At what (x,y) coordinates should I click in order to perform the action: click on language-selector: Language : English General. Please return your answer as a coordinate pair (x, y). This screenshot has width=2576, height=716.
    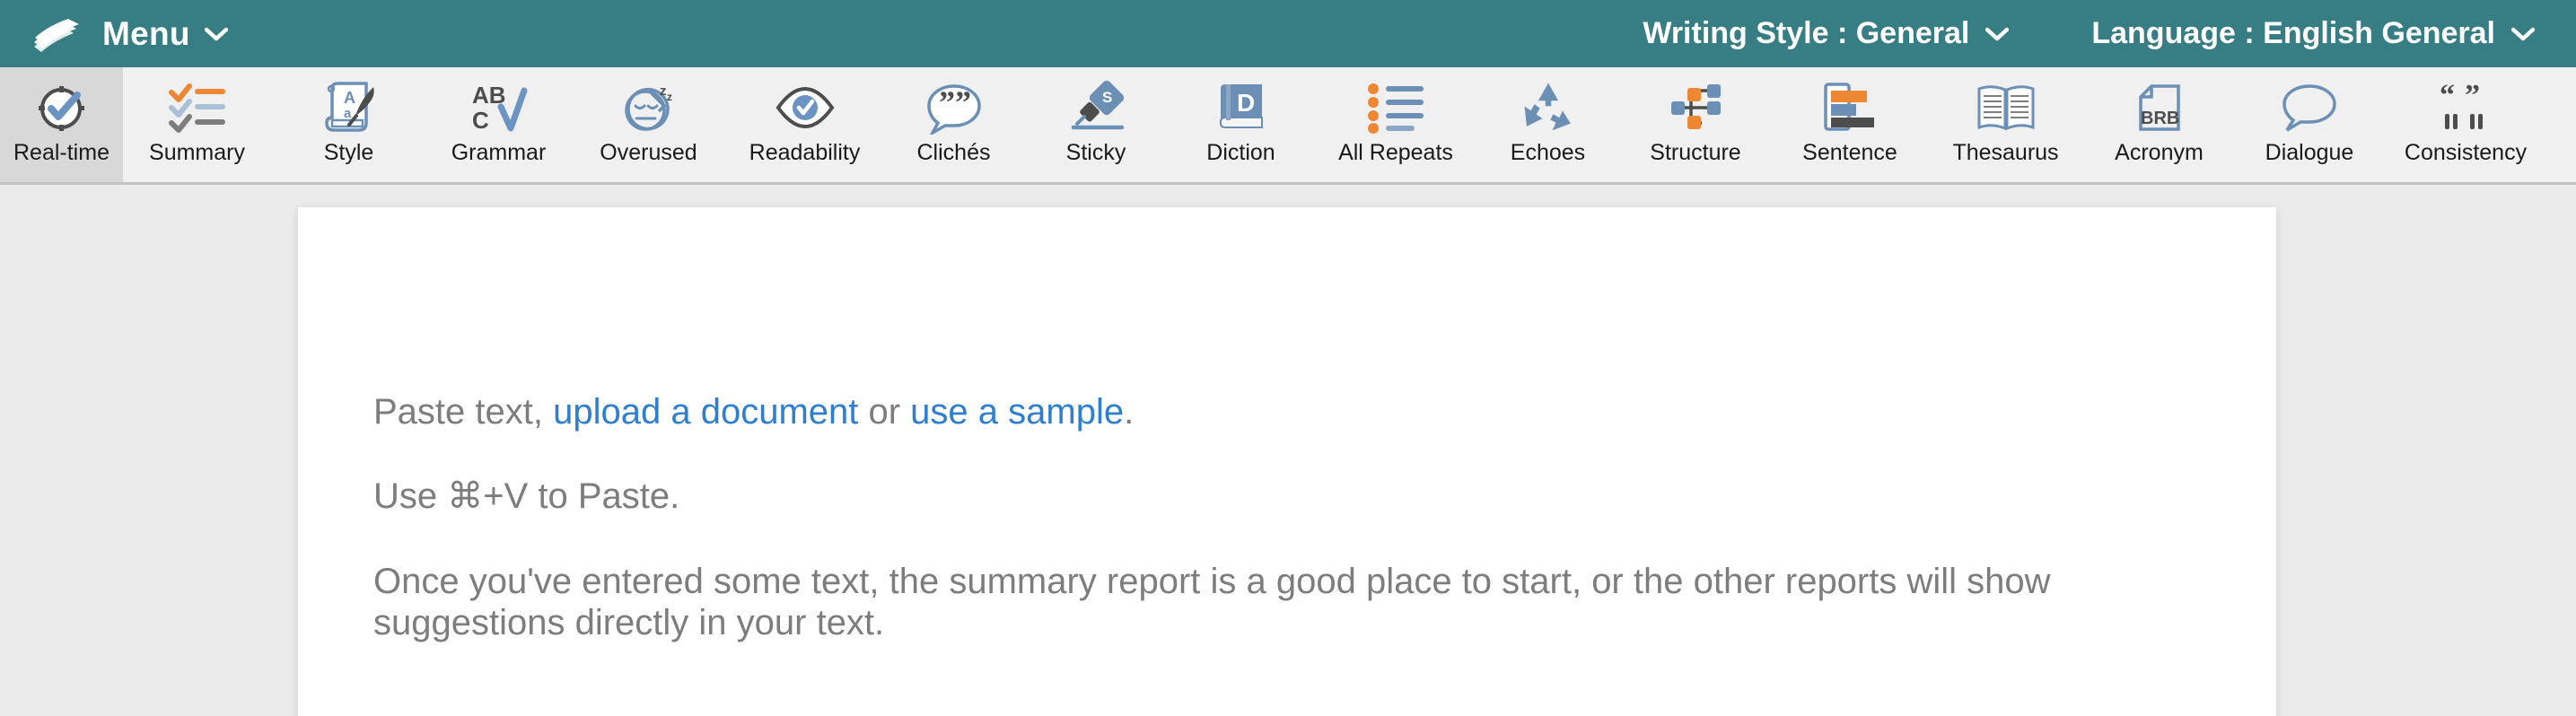
    Looking at the image, I should click on (2313, 33).